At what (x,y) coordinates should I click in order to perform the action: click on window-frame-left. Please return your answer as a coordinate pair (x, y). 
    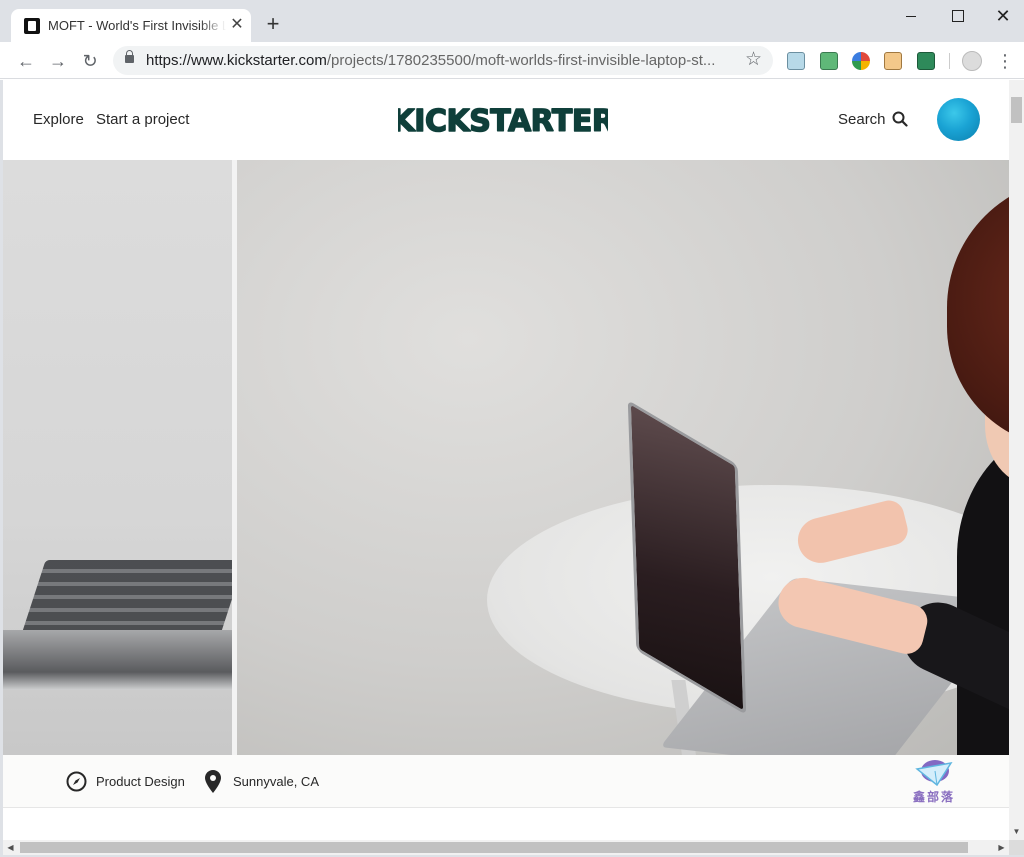
    Looking at the image, I should click on (1, 468).